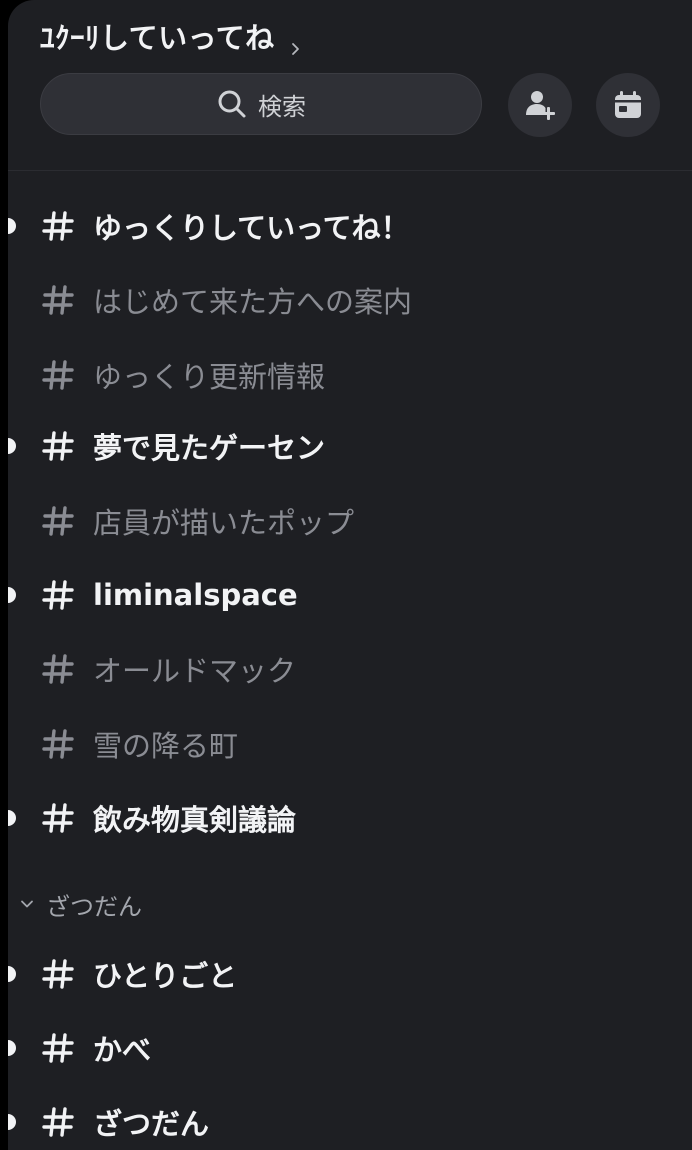 The image size is (692, 1150). What do you see at coordinates (122, 1050) in the screenshot?
I see `channel-name: かべ` at bounding box center [122, 1050].